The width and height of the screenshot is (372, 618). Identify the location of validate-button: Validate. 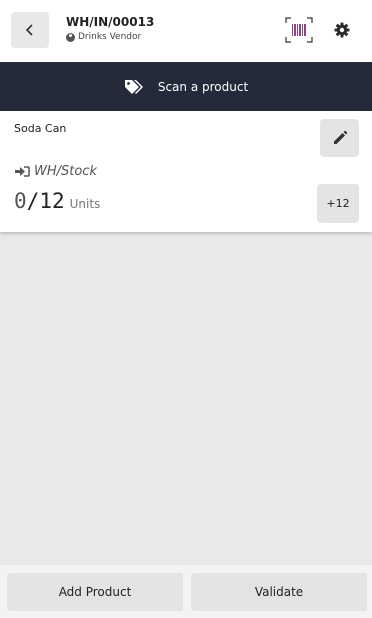
(279, 592).